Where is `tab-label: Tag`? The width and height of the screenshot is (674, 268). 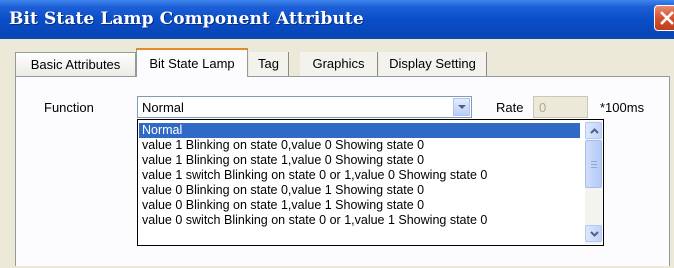
tab-label: Tag is located at coordinates (268, 63).